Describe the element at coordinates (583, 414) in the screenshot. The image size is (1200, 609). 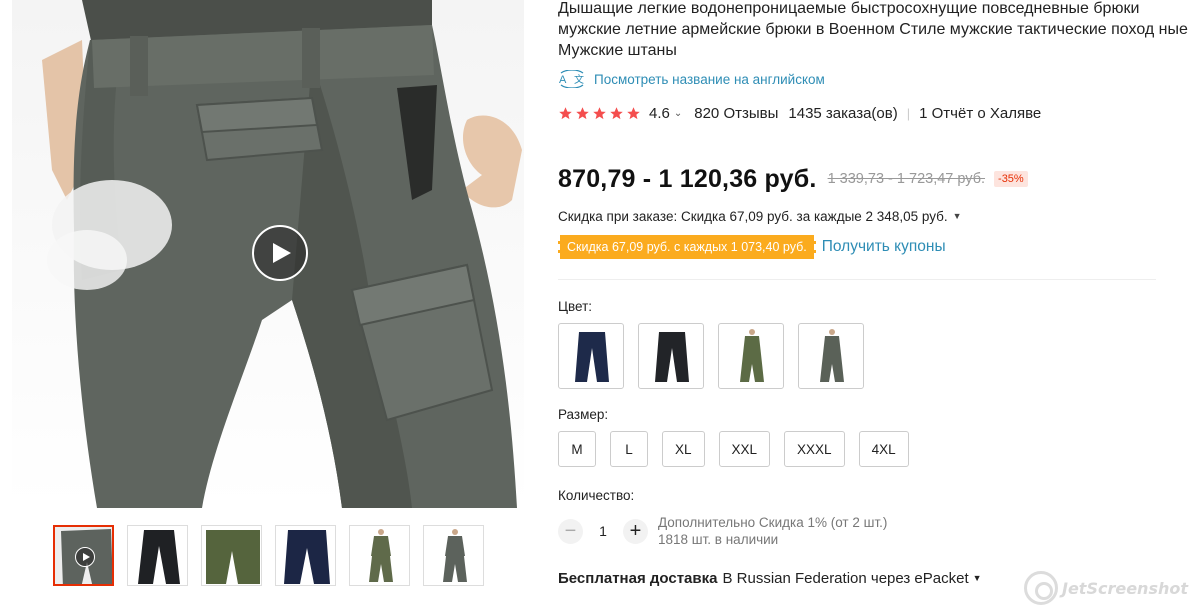
I see `size-label: Размер:` at that location.